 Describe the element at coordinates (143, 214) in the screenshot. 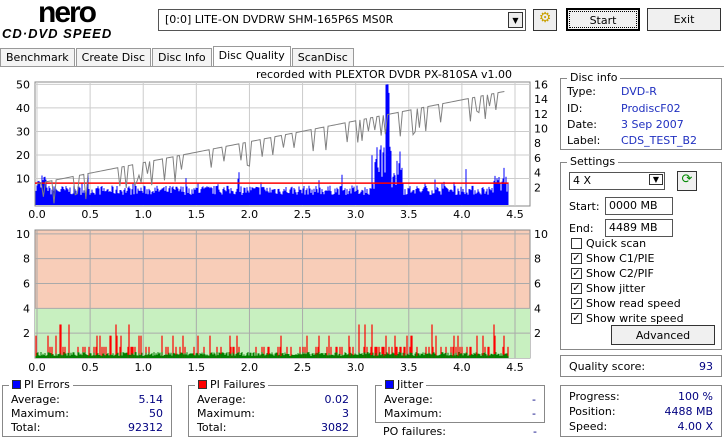

I see `top-x-tick: 1.0` at that location.